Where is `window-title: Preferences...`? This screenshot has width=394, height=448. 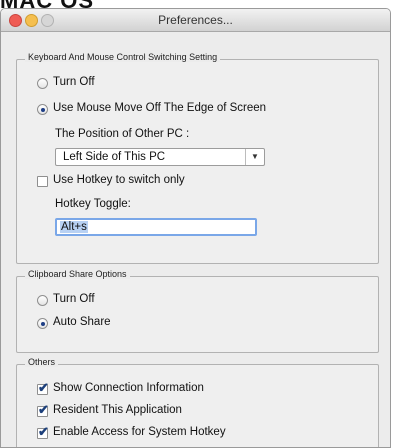 window-title: Preferences... is located at coordinates (195, 20).